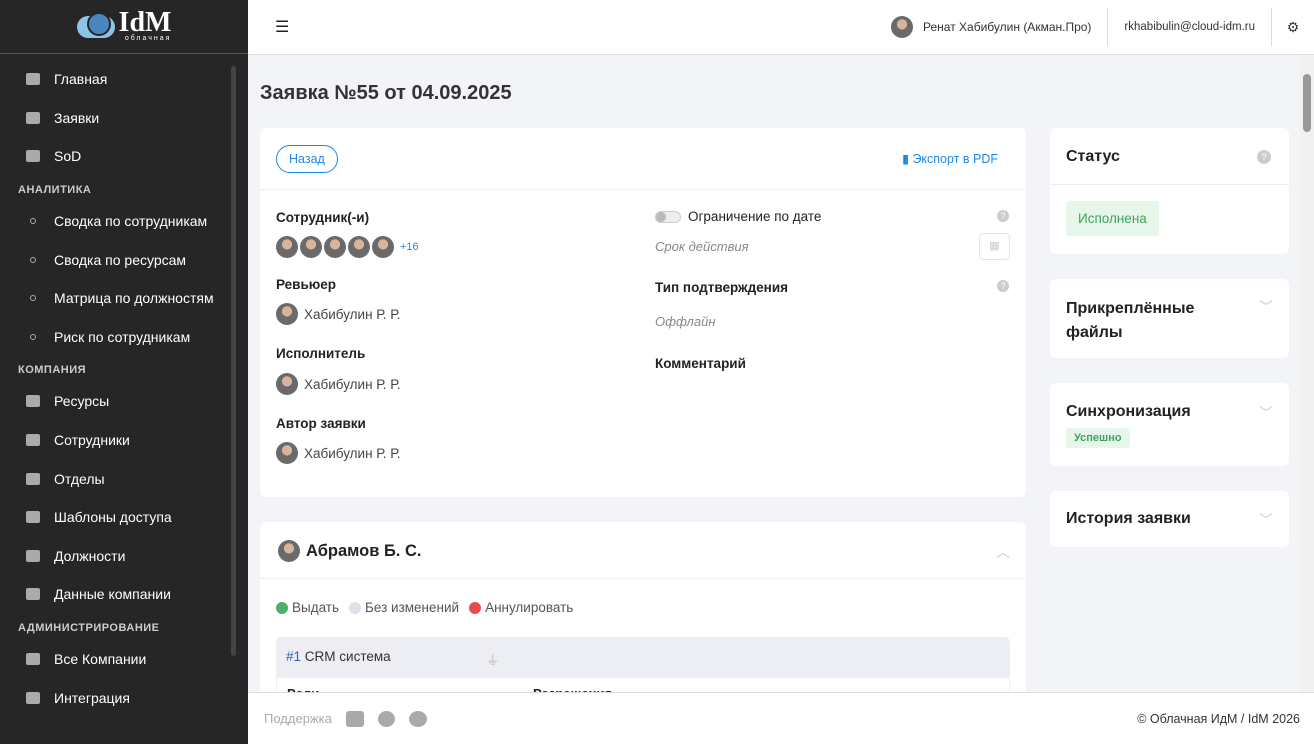 The width and height of the screenshot is (1314, 744). What do you see at coordinates (722, 287) in the screenshot?
I see `confirm-type-label: Тип подтверждения` at bounding box center [722, 287].